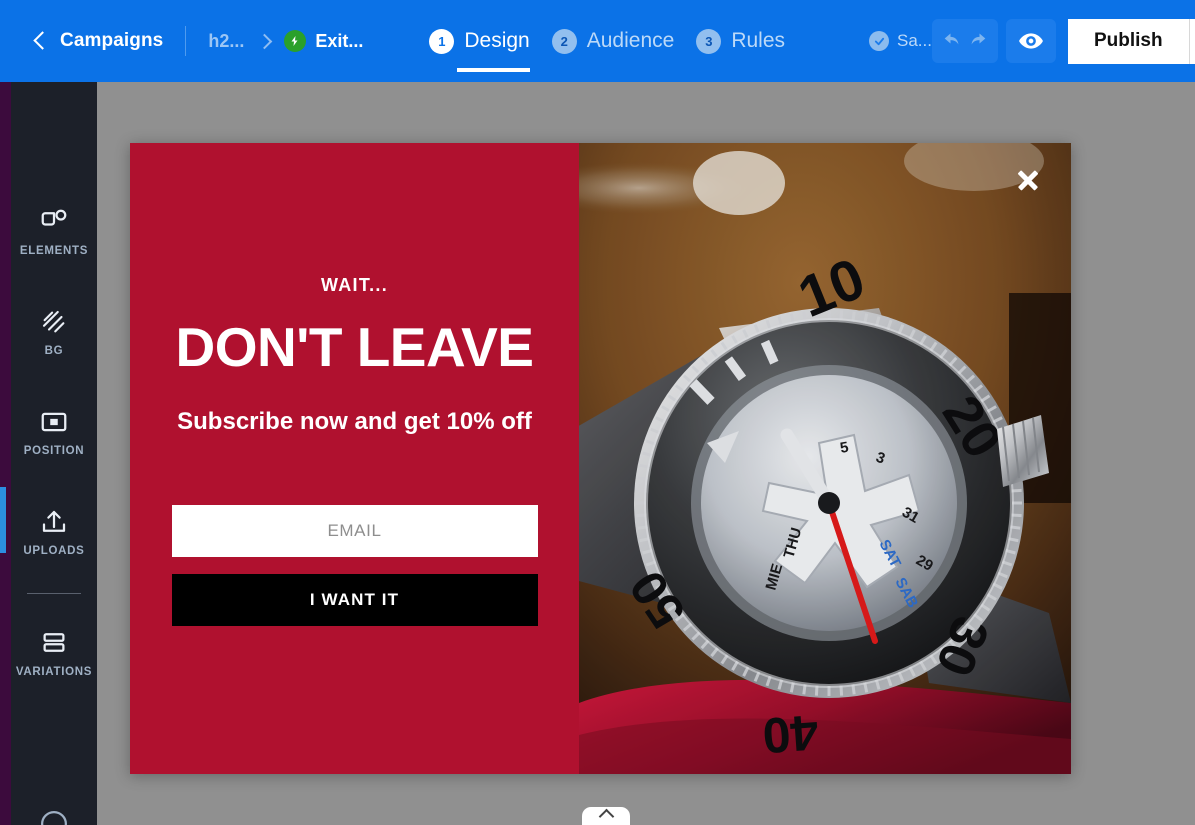  What do you see at coordinates (1128, 41) in the screenshot?
I see `publish-button: Publish` at bounding box center [1128, 41].